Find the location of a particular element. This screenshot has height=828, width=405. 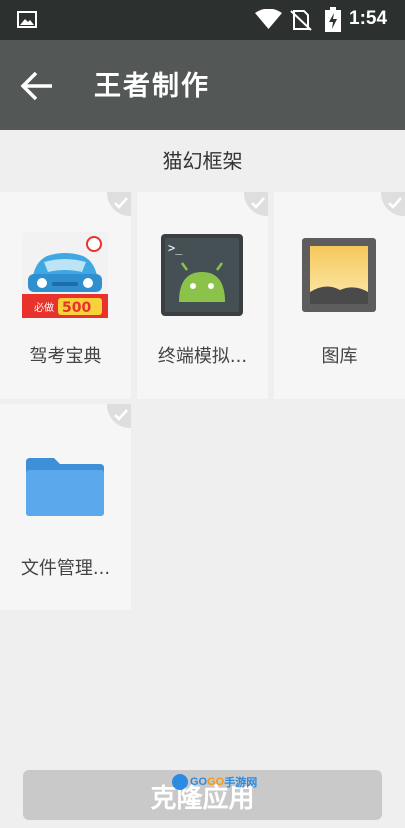

image-icon is located at coordinates (27, 19).